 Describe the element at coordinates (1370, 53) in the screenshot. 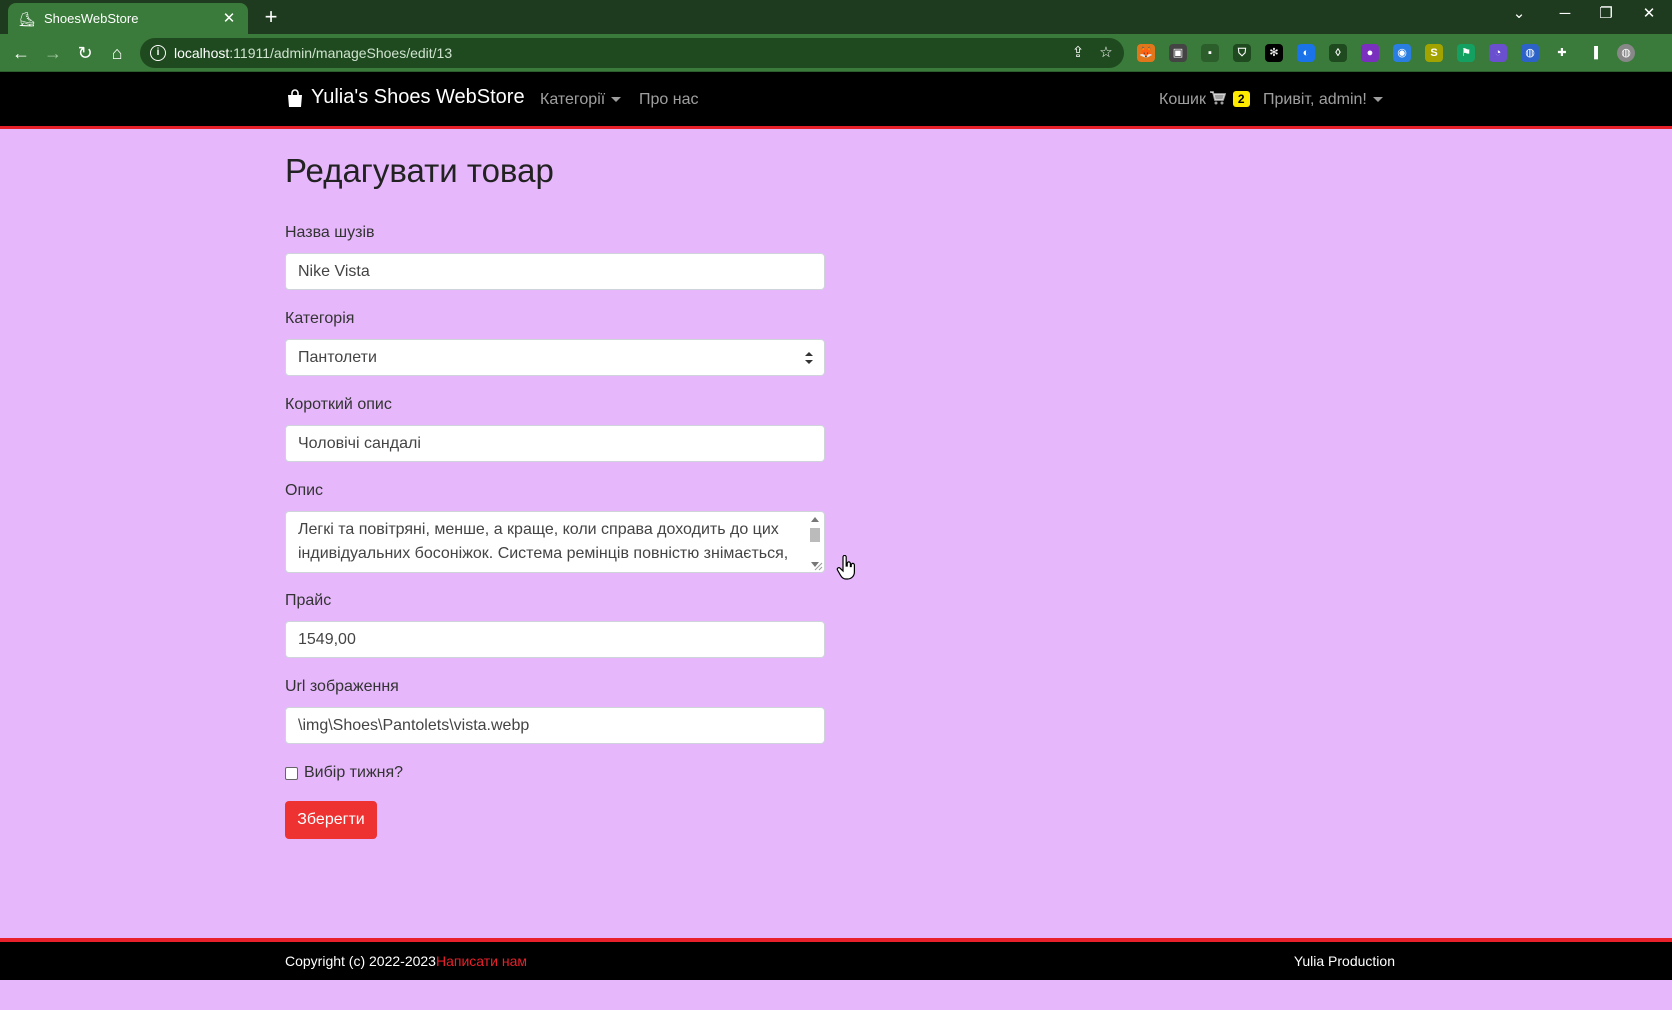

I see `extension-icon: ●` at that location.